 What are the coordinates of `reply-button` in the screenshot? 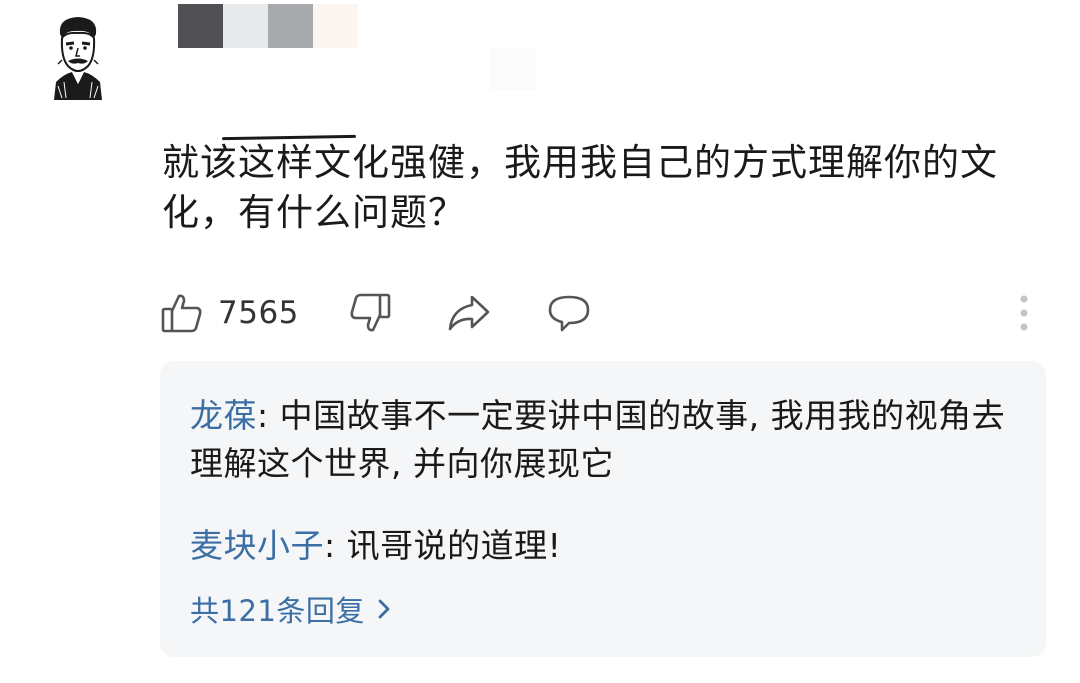 It's located at (569, 313).